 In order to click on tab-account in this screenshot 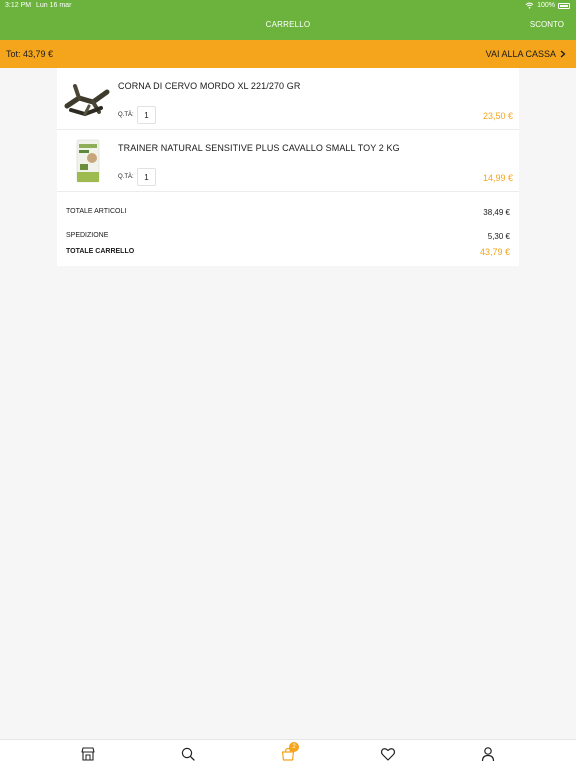, I will do `click(488, 755)`.